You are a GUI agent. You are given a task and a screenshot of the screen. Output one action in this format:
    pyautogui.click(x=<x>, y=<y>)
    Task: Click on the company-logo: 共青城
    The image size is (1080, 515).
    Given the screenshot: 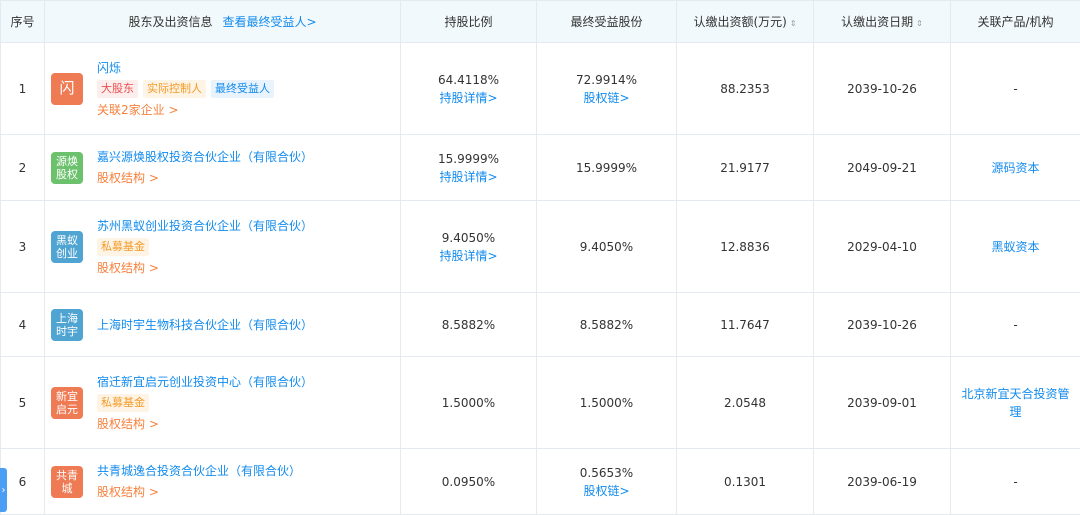 What is the action you would take?
    pyautogui.click(x=67, y=481)
    